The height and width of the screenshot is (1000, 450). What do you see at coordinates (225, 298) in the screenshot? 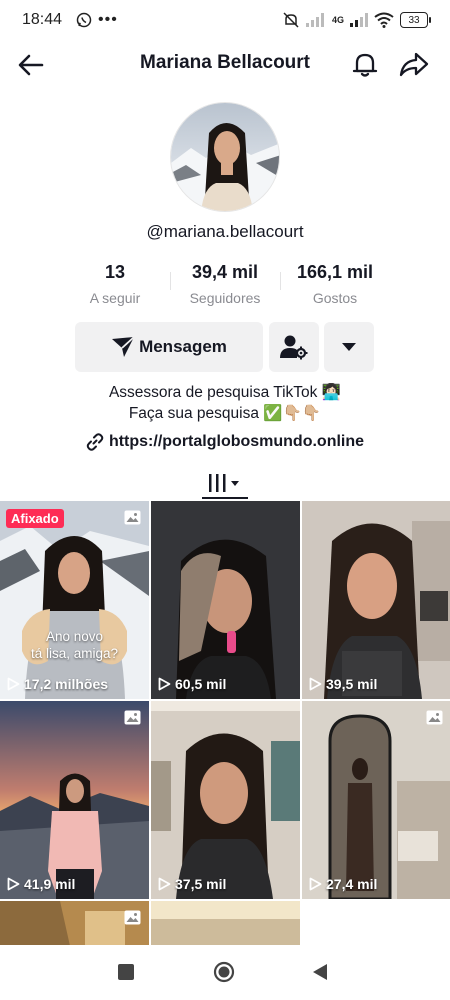
I see `followers-label: Seguidores` at bounding box center [225, 298].